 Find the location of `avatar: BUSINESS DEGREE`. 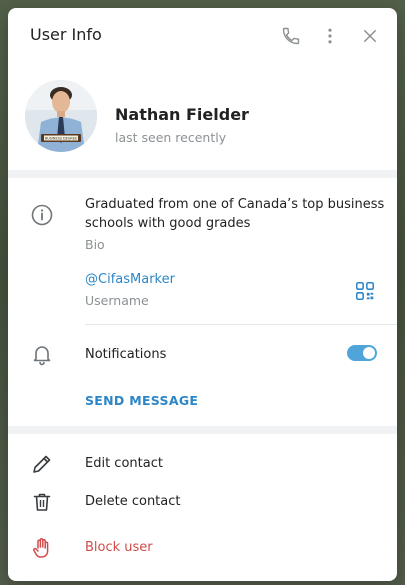

avatar: BUSINESS DEGREE is located at coordinates (61, 116).